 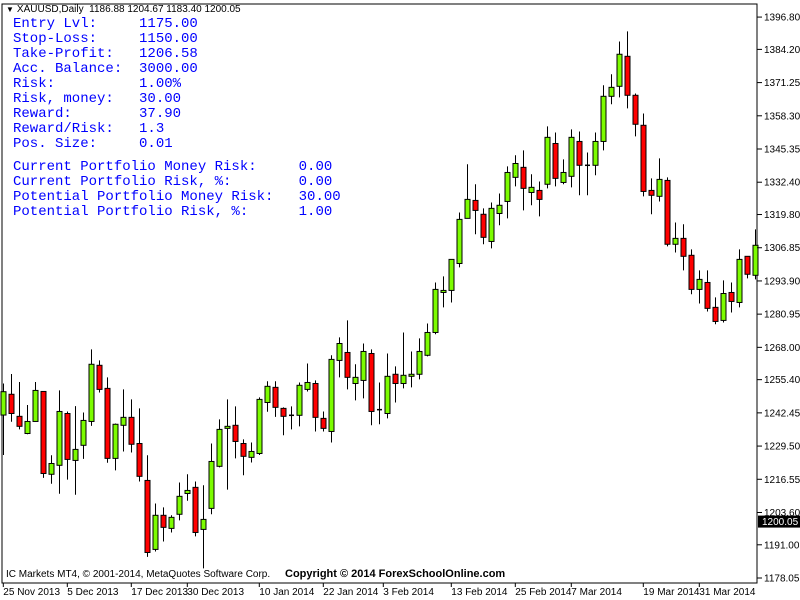 I want to click on y-tick-label: 1178.05, so click(x=782, y=578).